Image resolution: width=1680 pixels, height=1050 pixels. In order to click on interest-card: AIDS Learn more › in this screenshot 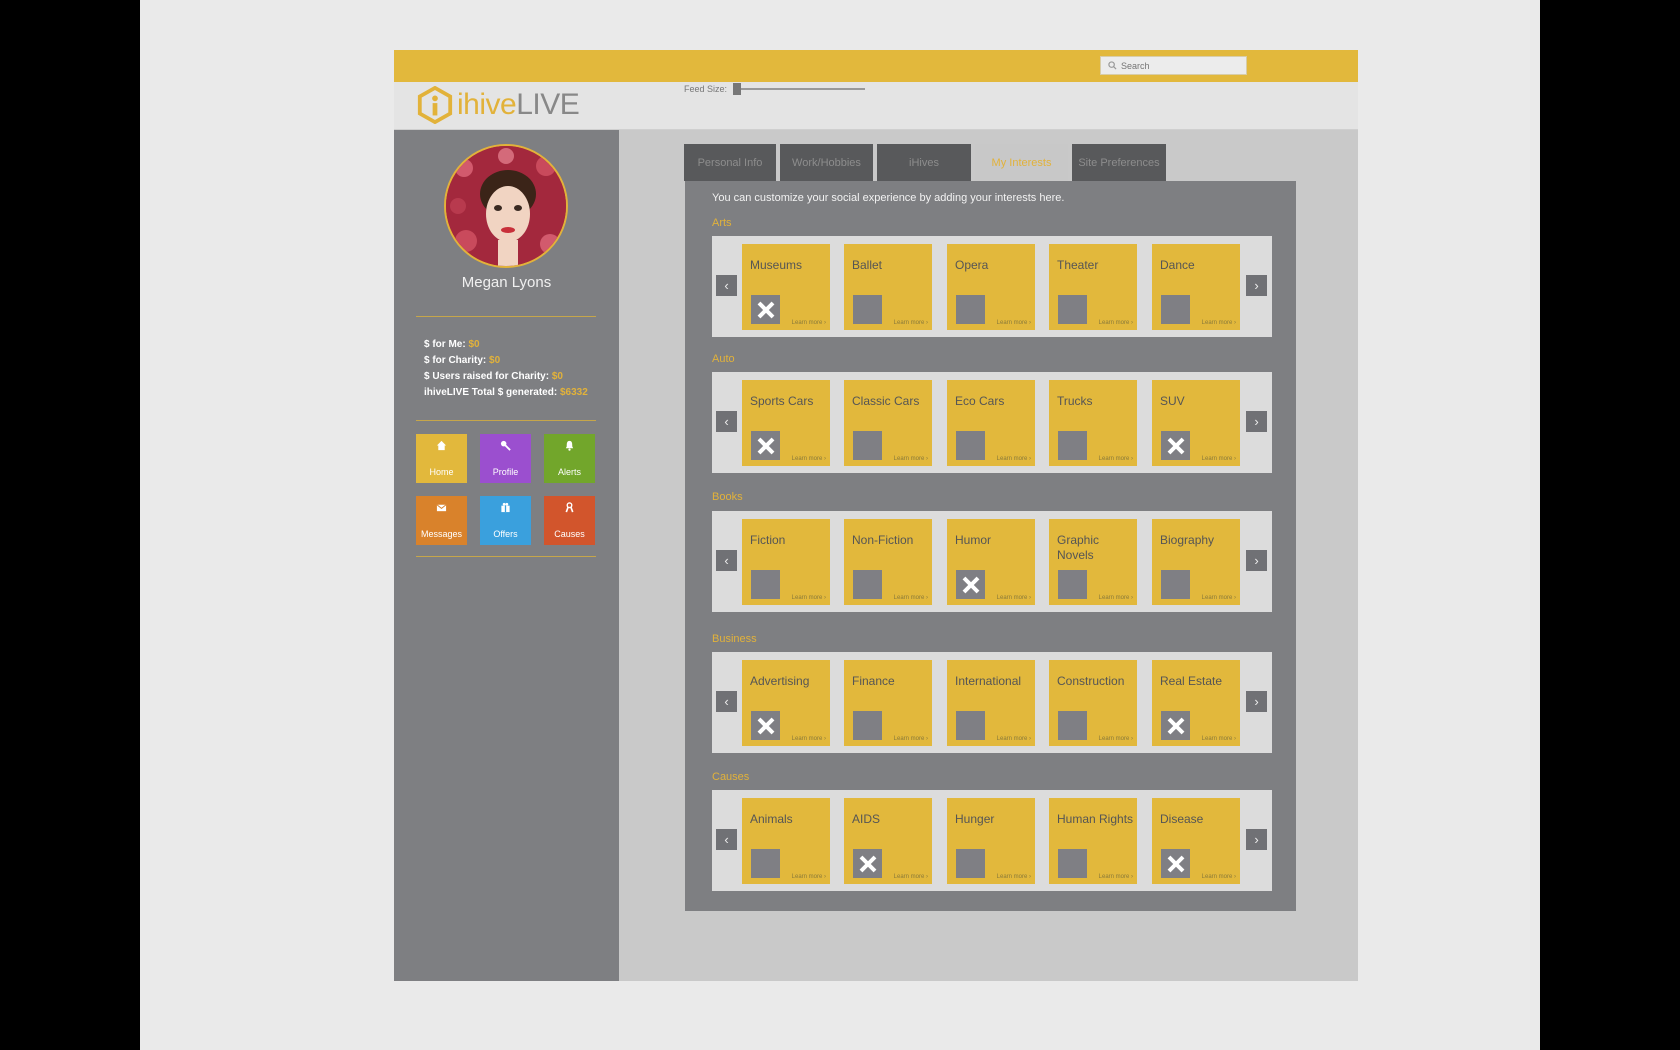, I will do `click(888, 841)`.